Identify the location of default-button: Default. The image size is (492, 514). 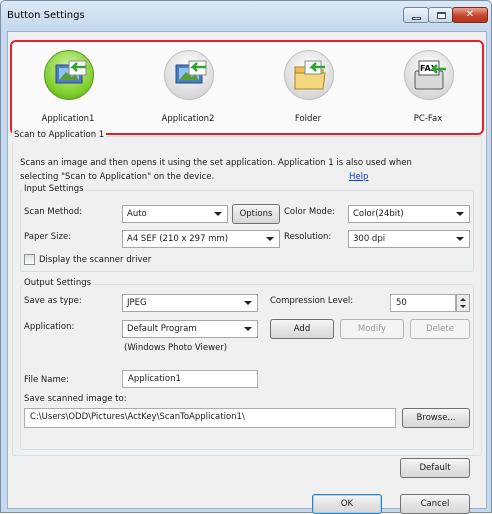
(435, 468).